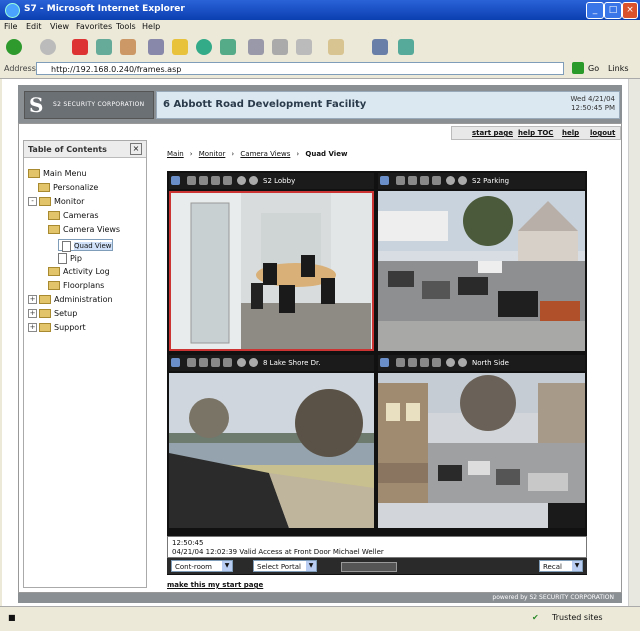  What do you see at coordinates (634, 342) in the screenshot?
I see `vertical-scrollbar` at bounding box center [634, 342].